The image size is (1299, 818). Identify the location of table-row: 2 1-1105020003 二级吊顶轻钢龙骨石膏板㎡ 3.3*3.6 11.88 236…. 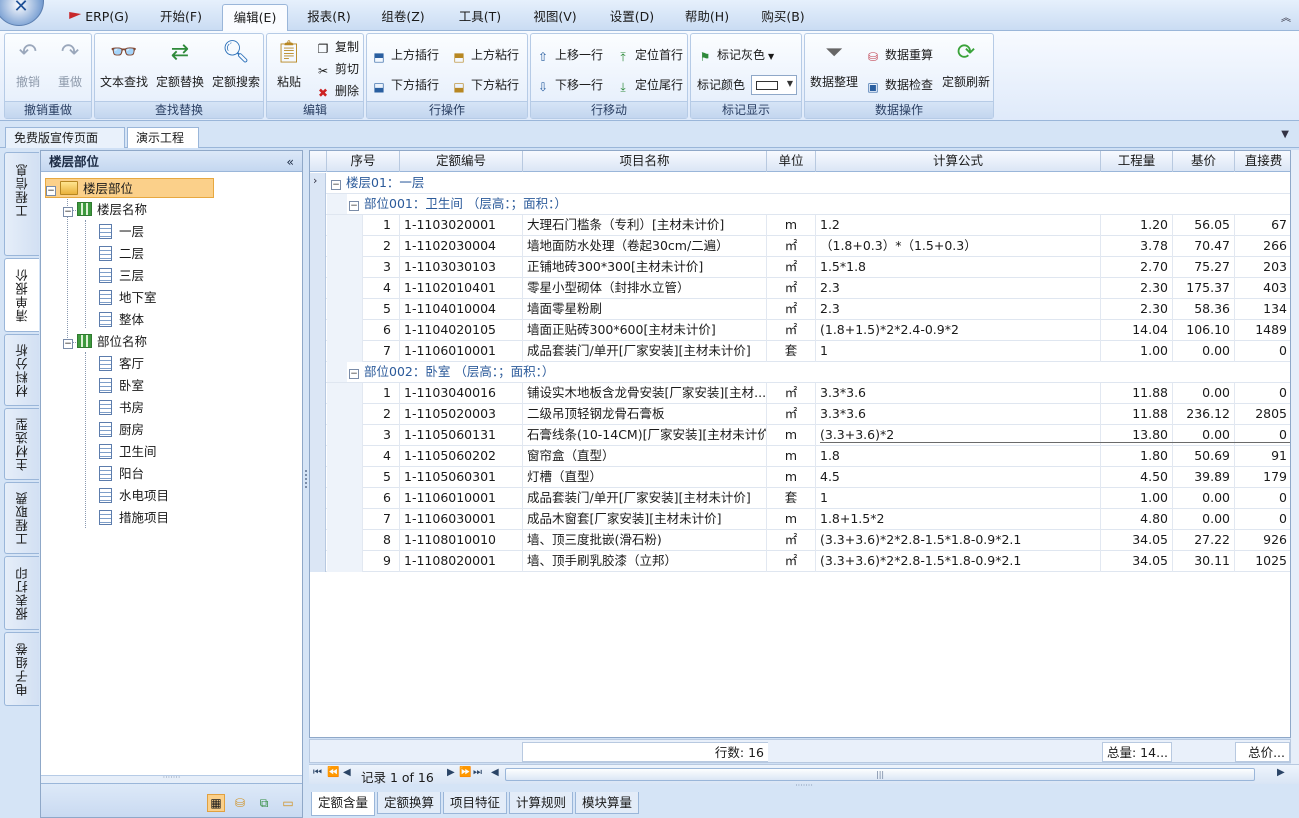
(800, 414).